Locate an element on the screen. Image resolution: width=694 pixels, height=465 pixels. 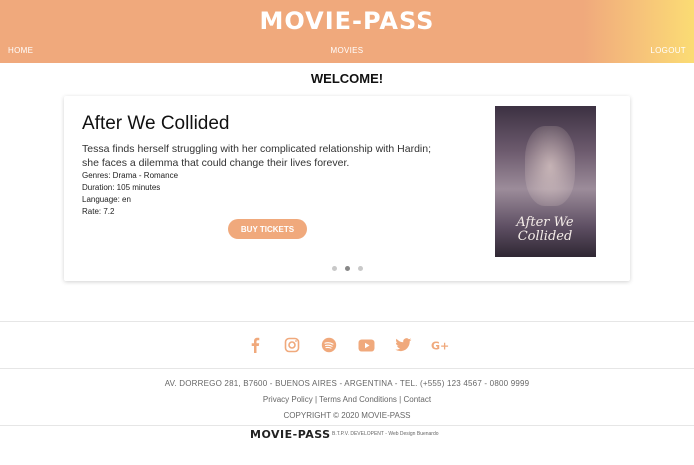
terms-link: Terms And Conditions is located at coordinates (358, 399).